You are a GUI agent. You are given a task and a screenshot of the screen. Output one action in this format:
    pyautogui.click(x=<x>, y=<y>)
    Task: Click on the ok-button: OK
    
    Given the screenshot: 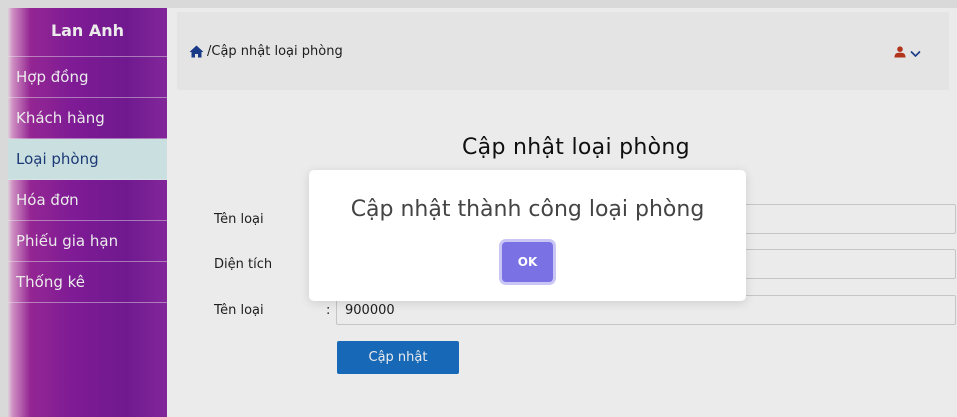 What is the action you would take?
    pyautogui.click(x=527, y=262)
    